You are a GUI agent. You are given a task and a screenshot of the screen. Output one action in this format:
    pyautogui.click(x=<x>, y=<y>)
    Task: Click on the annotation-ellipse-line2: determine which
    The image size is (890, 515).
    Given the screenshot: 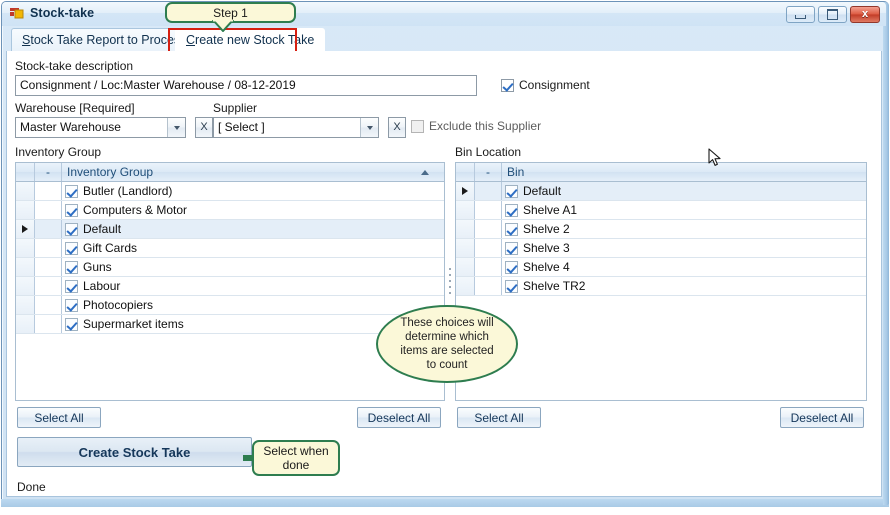 What is the action you would take?
    pyautogui.click(x=447, y=337)
    